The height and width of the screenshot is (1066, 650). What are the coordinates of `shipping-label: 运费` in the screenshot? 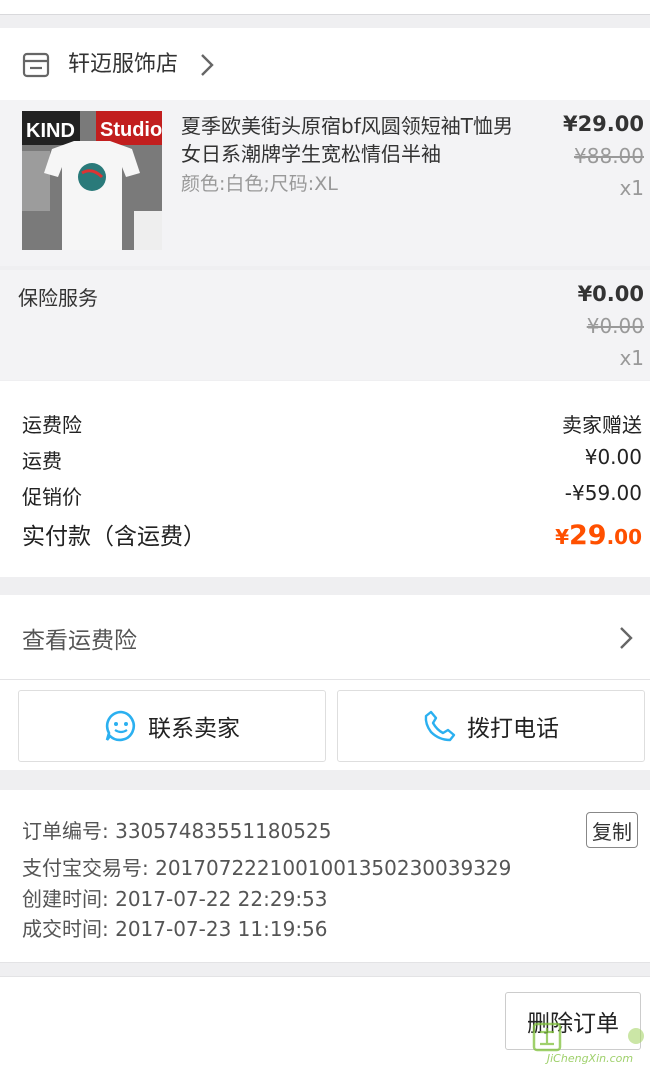 It's located at (42, 461).